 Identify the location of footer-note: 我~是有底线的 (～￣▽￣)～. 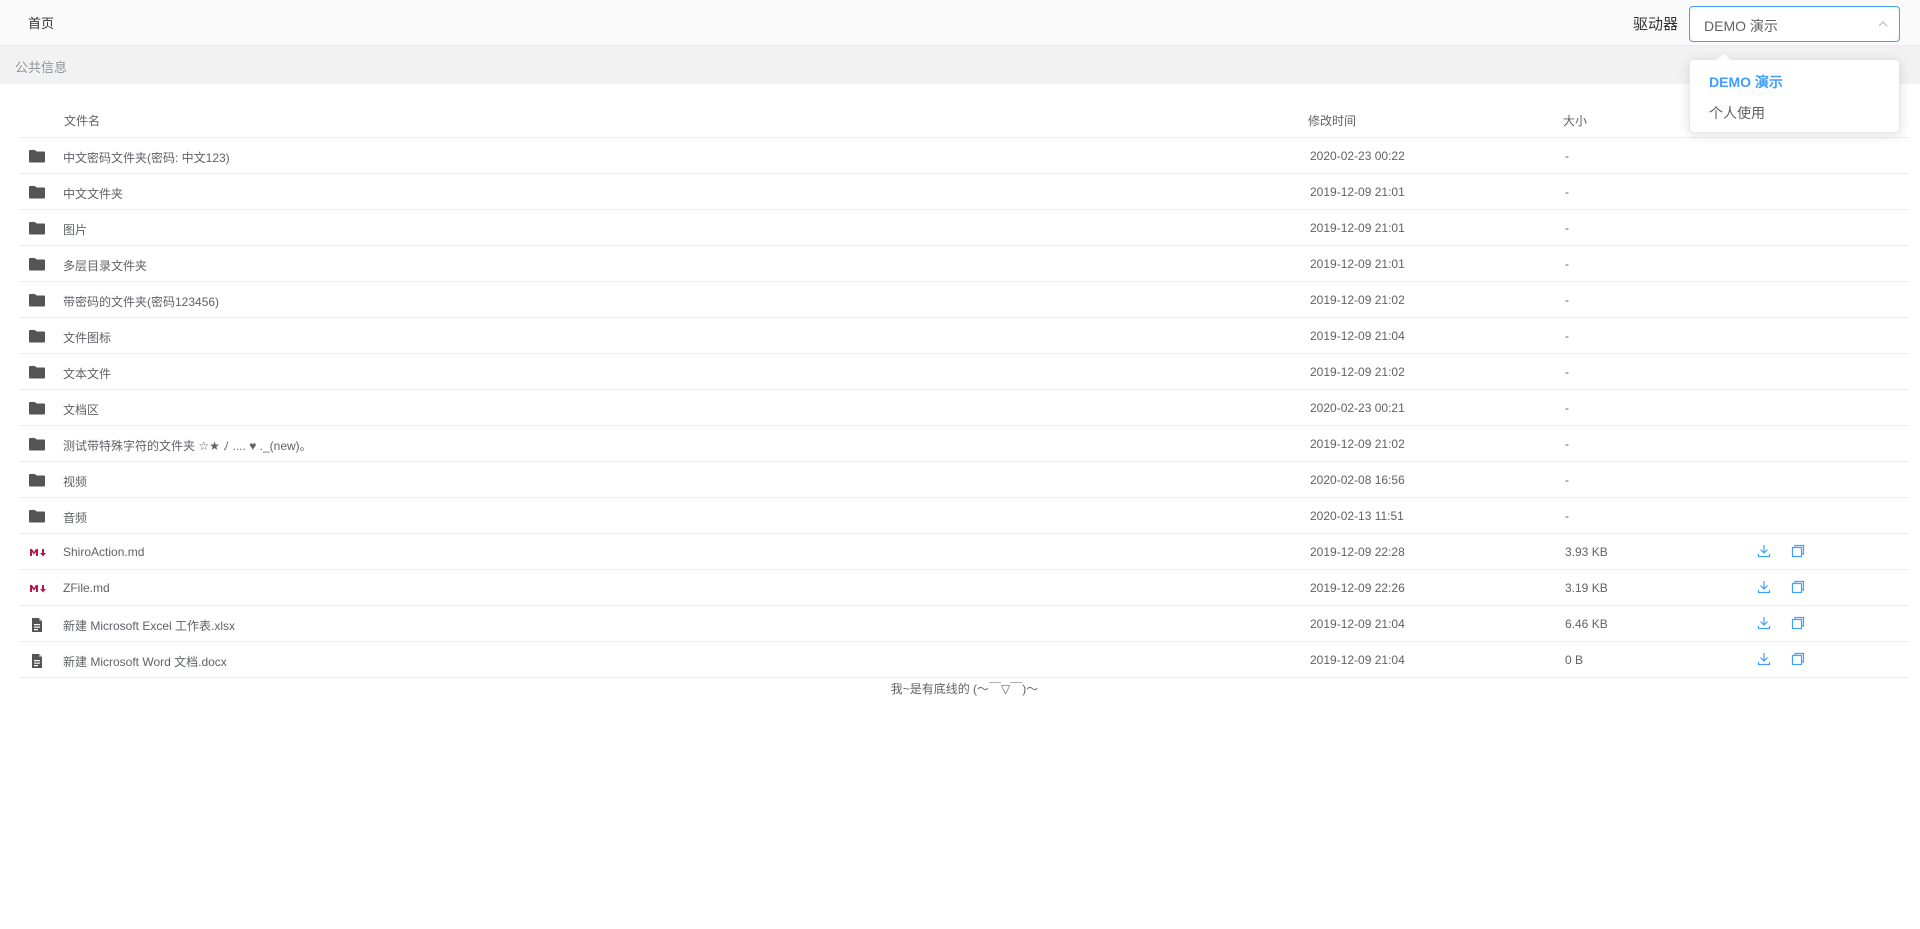
(964, 689).